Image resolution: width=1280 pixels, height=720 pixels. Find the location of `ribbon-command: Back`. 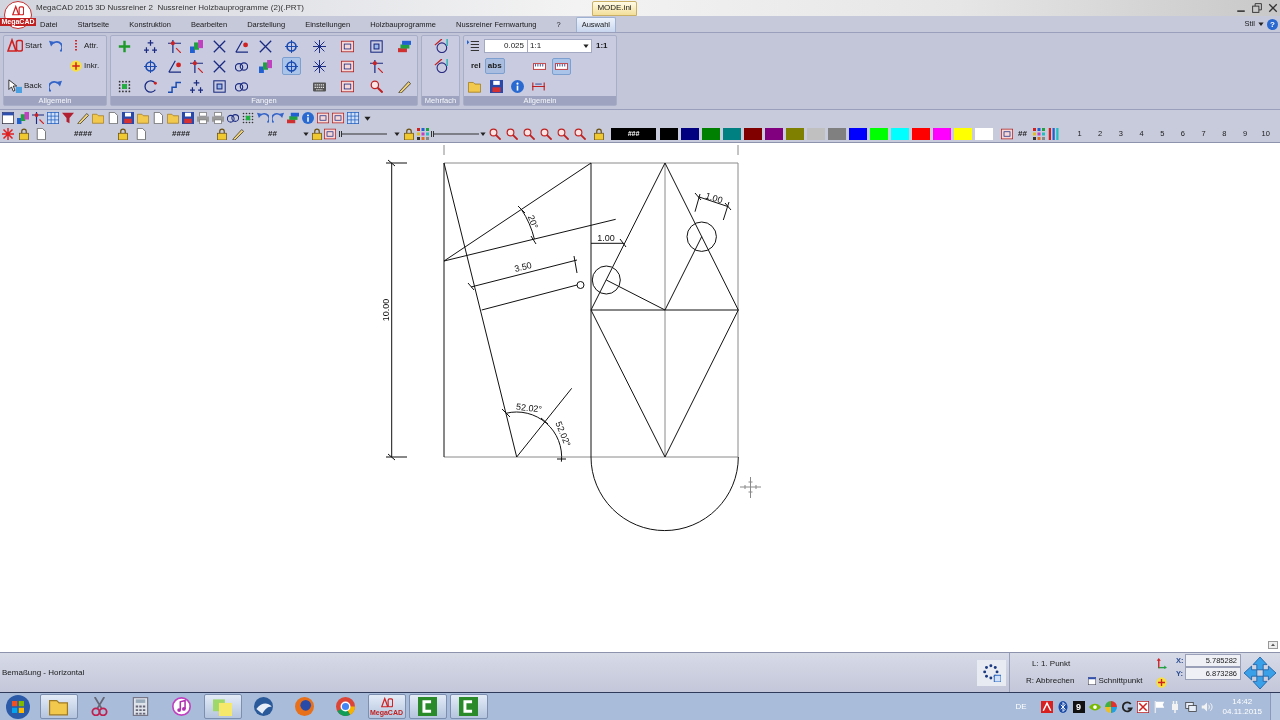

ribbon-command: Back is located at coordinates (24, 86).